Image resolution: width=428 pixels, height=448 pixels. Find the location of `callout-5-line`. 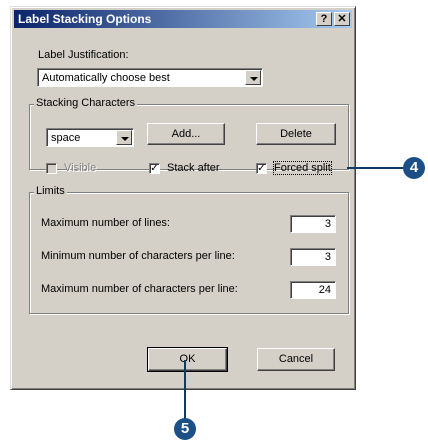

callout-5-line is located at coordinates (185, 390).